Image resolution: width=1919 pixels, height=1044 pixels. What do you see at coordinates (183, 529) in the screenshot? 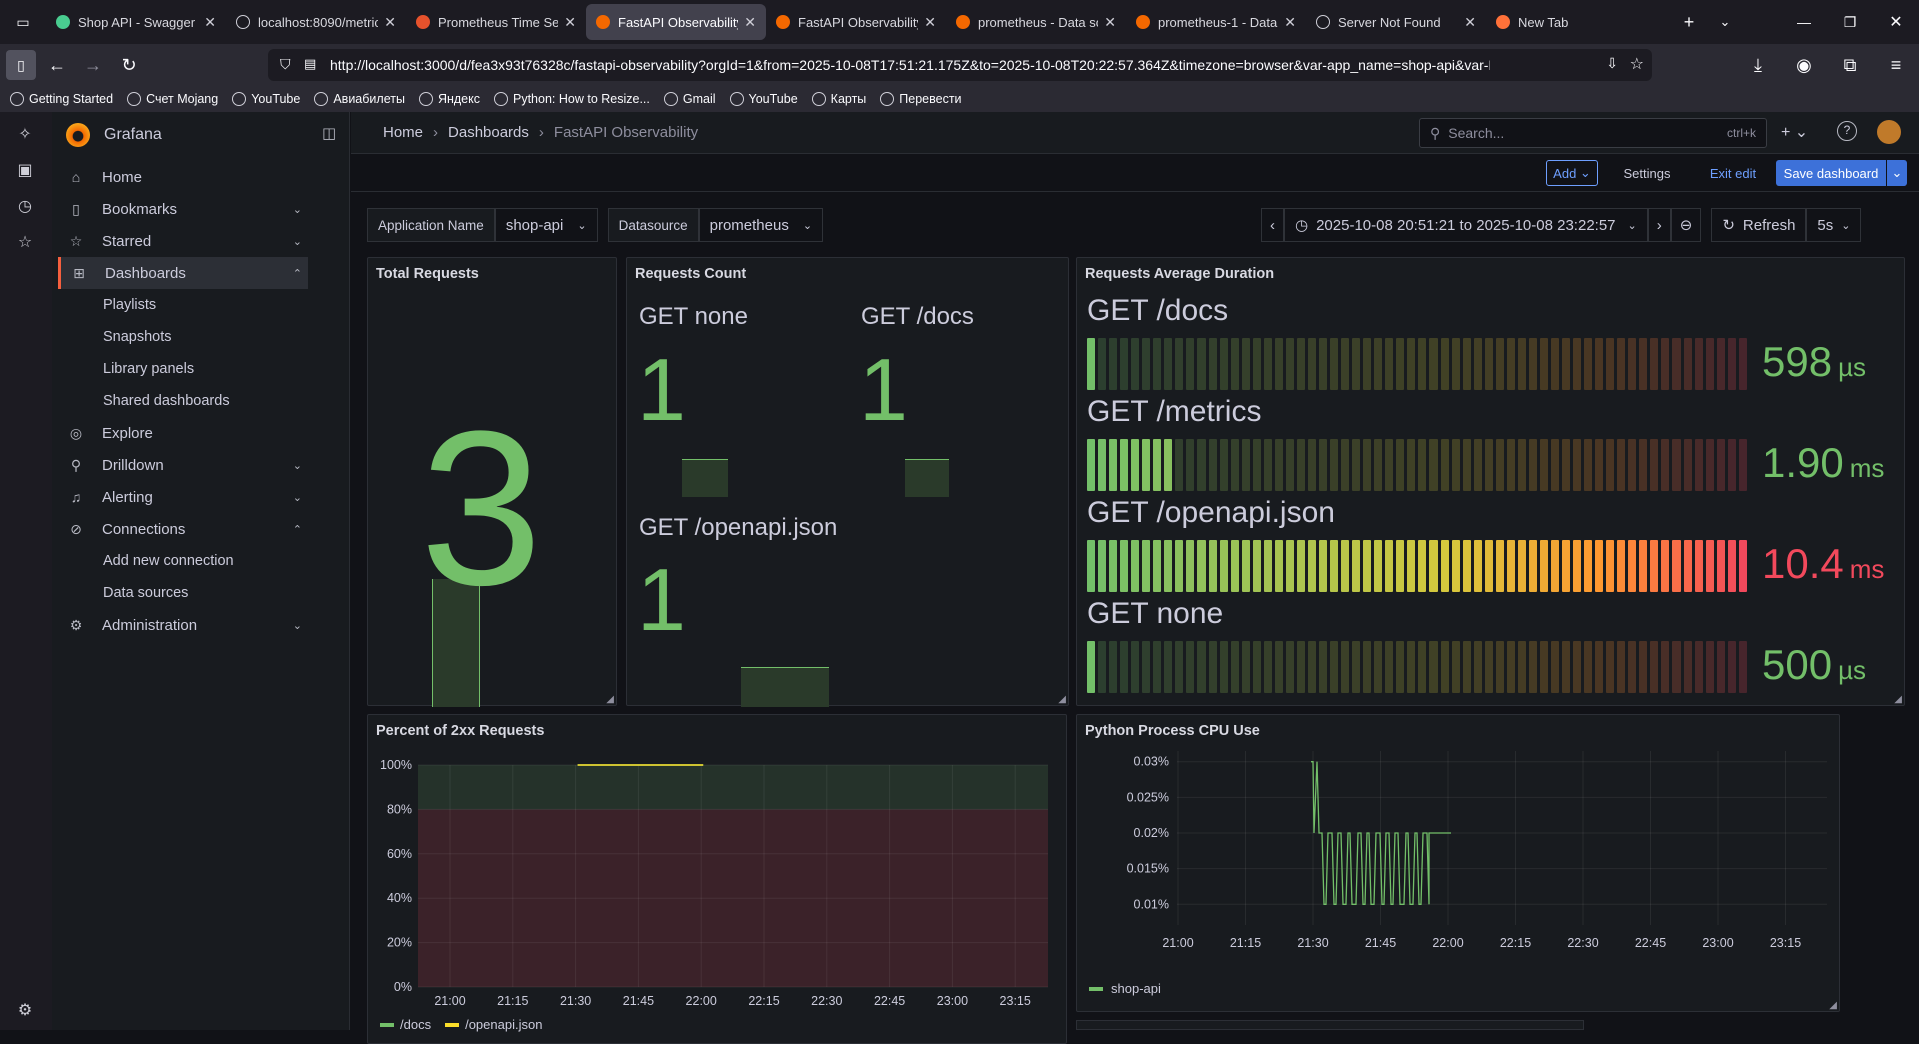
I see `nav-connections: ⊘ Connections ⌃` at bounding box center [183, 529].